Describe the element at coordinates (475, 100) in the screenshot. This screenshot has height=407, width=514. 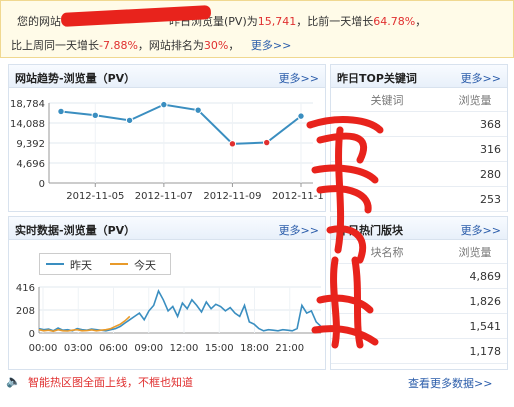
I see `keywords-col-pv: 浏览量` at that location.